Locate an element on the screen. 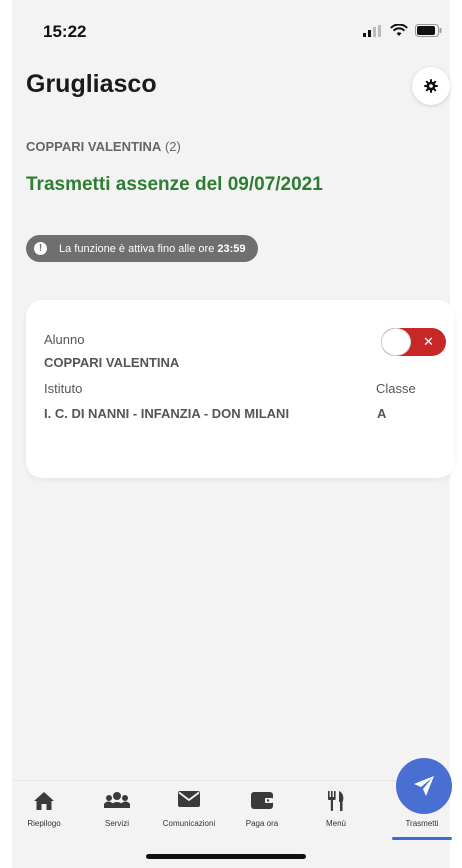 The width and height of the screenshot is (462, 868). istituto-value: I. C. DI NANNI - INFANZIA - DON MILANI is located at coordinates (167, 413).